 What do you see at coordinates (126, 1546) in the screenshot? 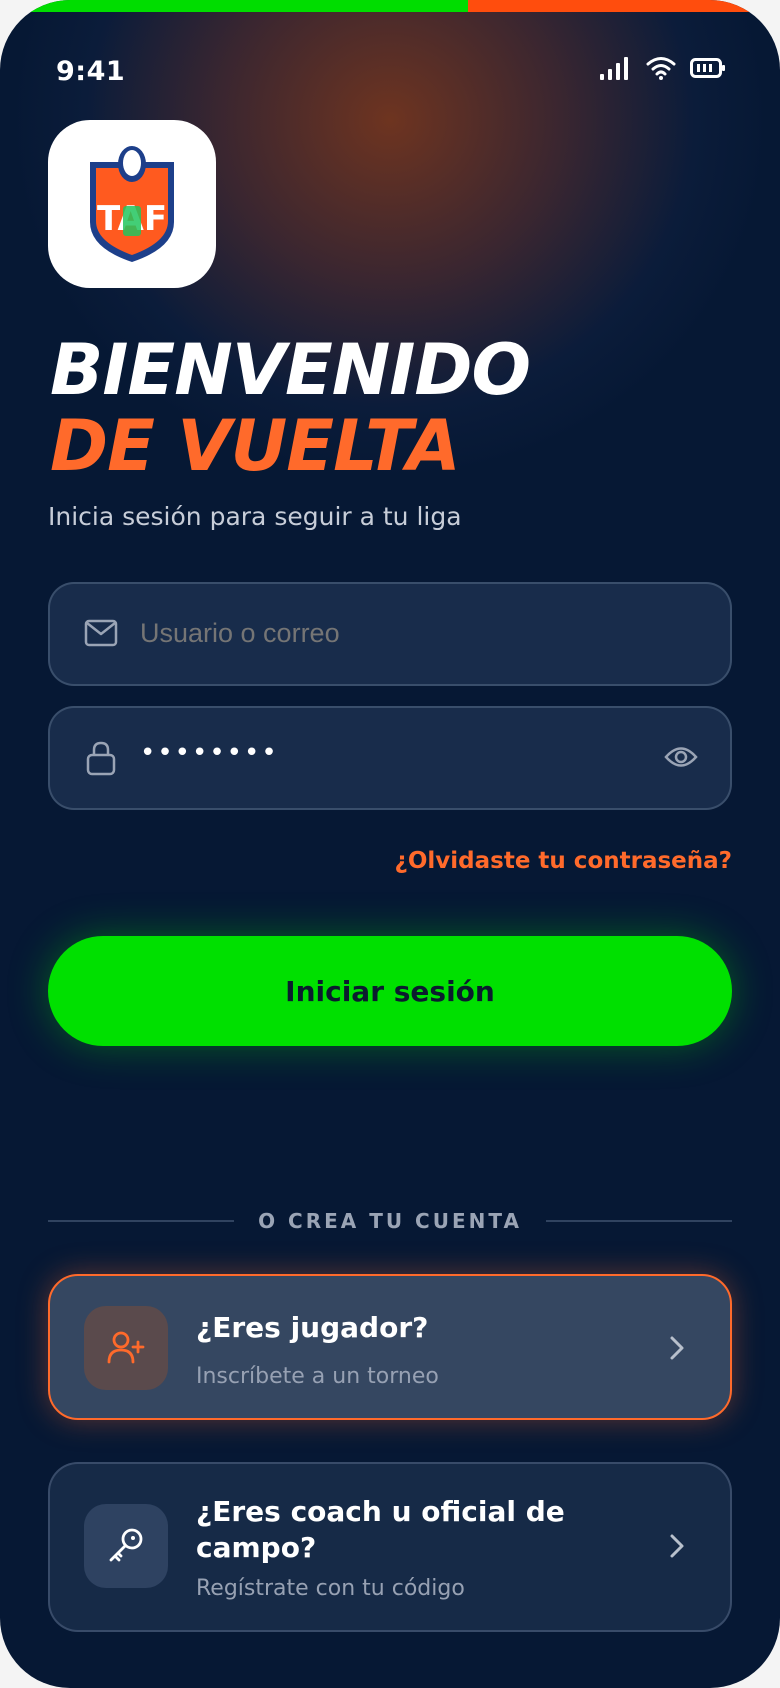
I see `key-icon` at bounding box center [126, 1546].